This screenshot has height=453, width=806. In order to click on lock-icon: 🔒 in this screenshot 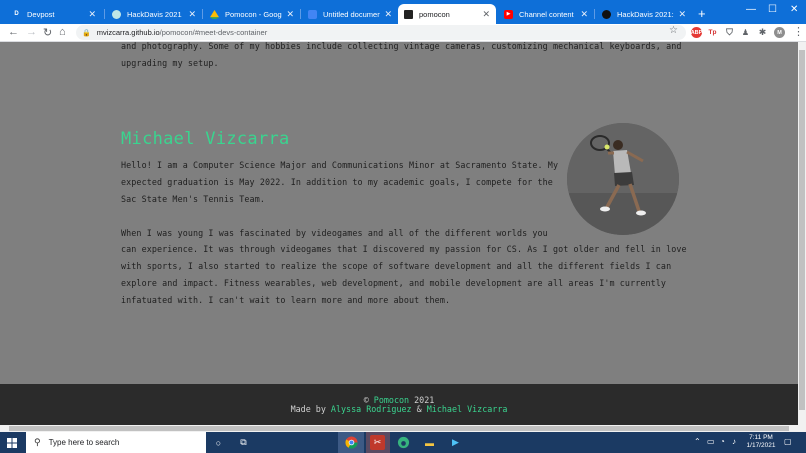, I will do `click(86, 33)`.